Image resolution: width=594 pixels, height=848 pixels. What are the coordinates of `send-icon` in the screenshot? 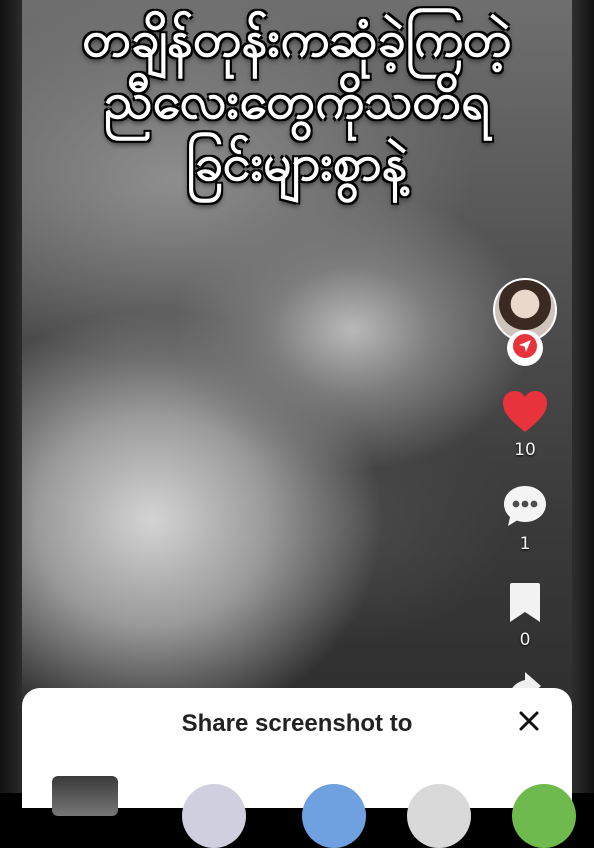 It's located at (525, 348).